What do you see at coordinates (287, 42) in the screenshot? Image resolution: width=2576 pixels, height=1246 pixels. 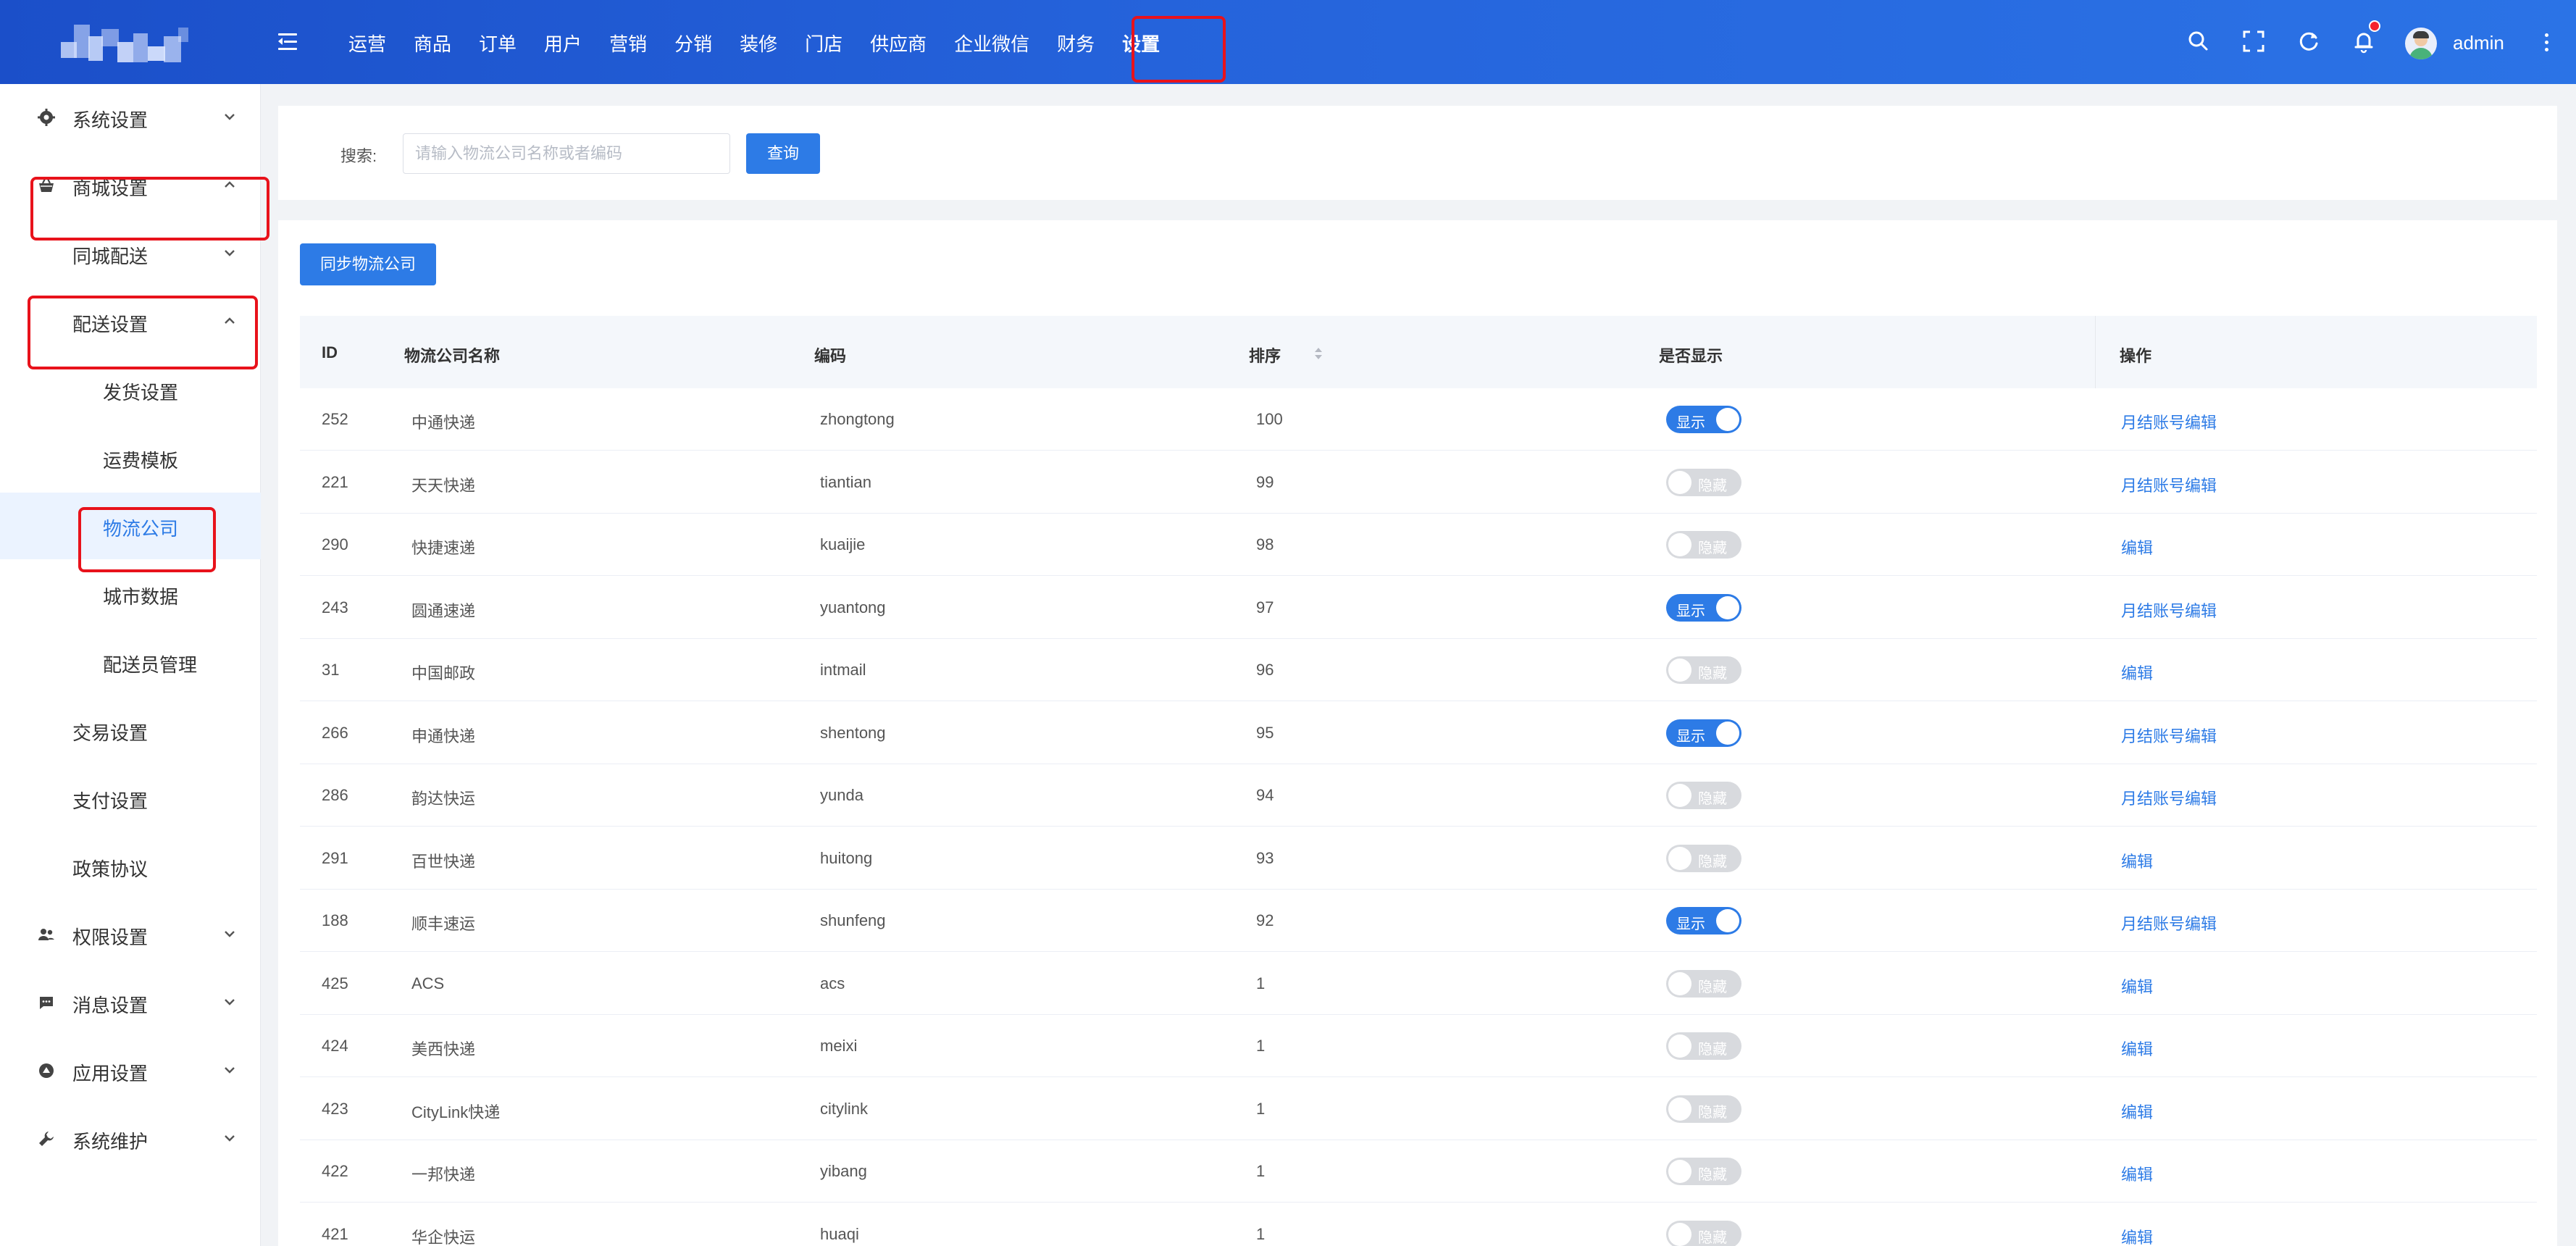 I see `menu-collapse-icon` at bounding box center [287, 42].